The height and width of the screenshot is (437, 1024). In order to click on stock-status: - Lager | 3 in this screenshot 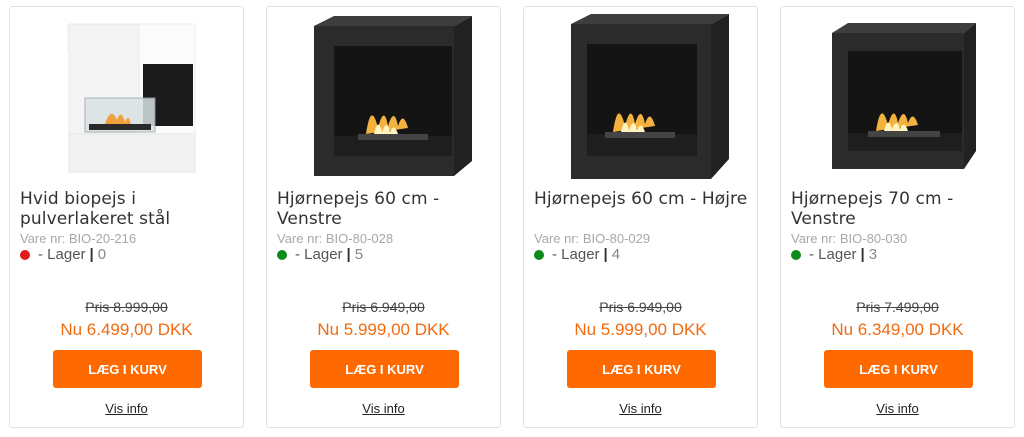, I will do `click(834, 254)`.